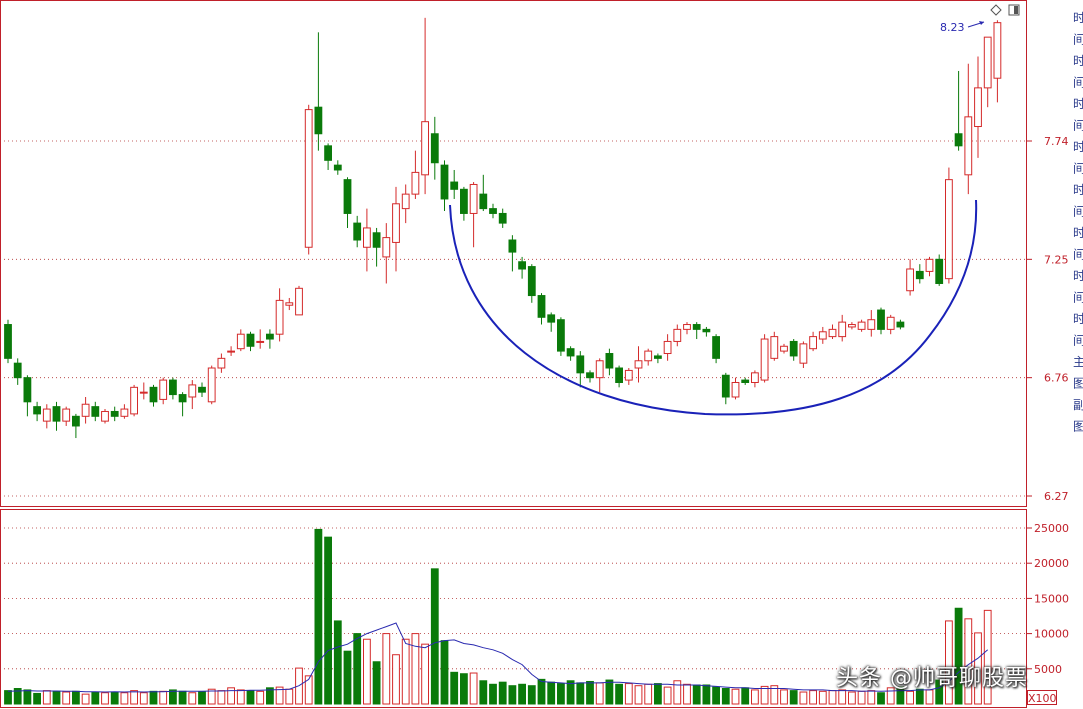  Describe the element at coordinates (1078, 362) in the screenshot. I see `side-label: 主` at that location.